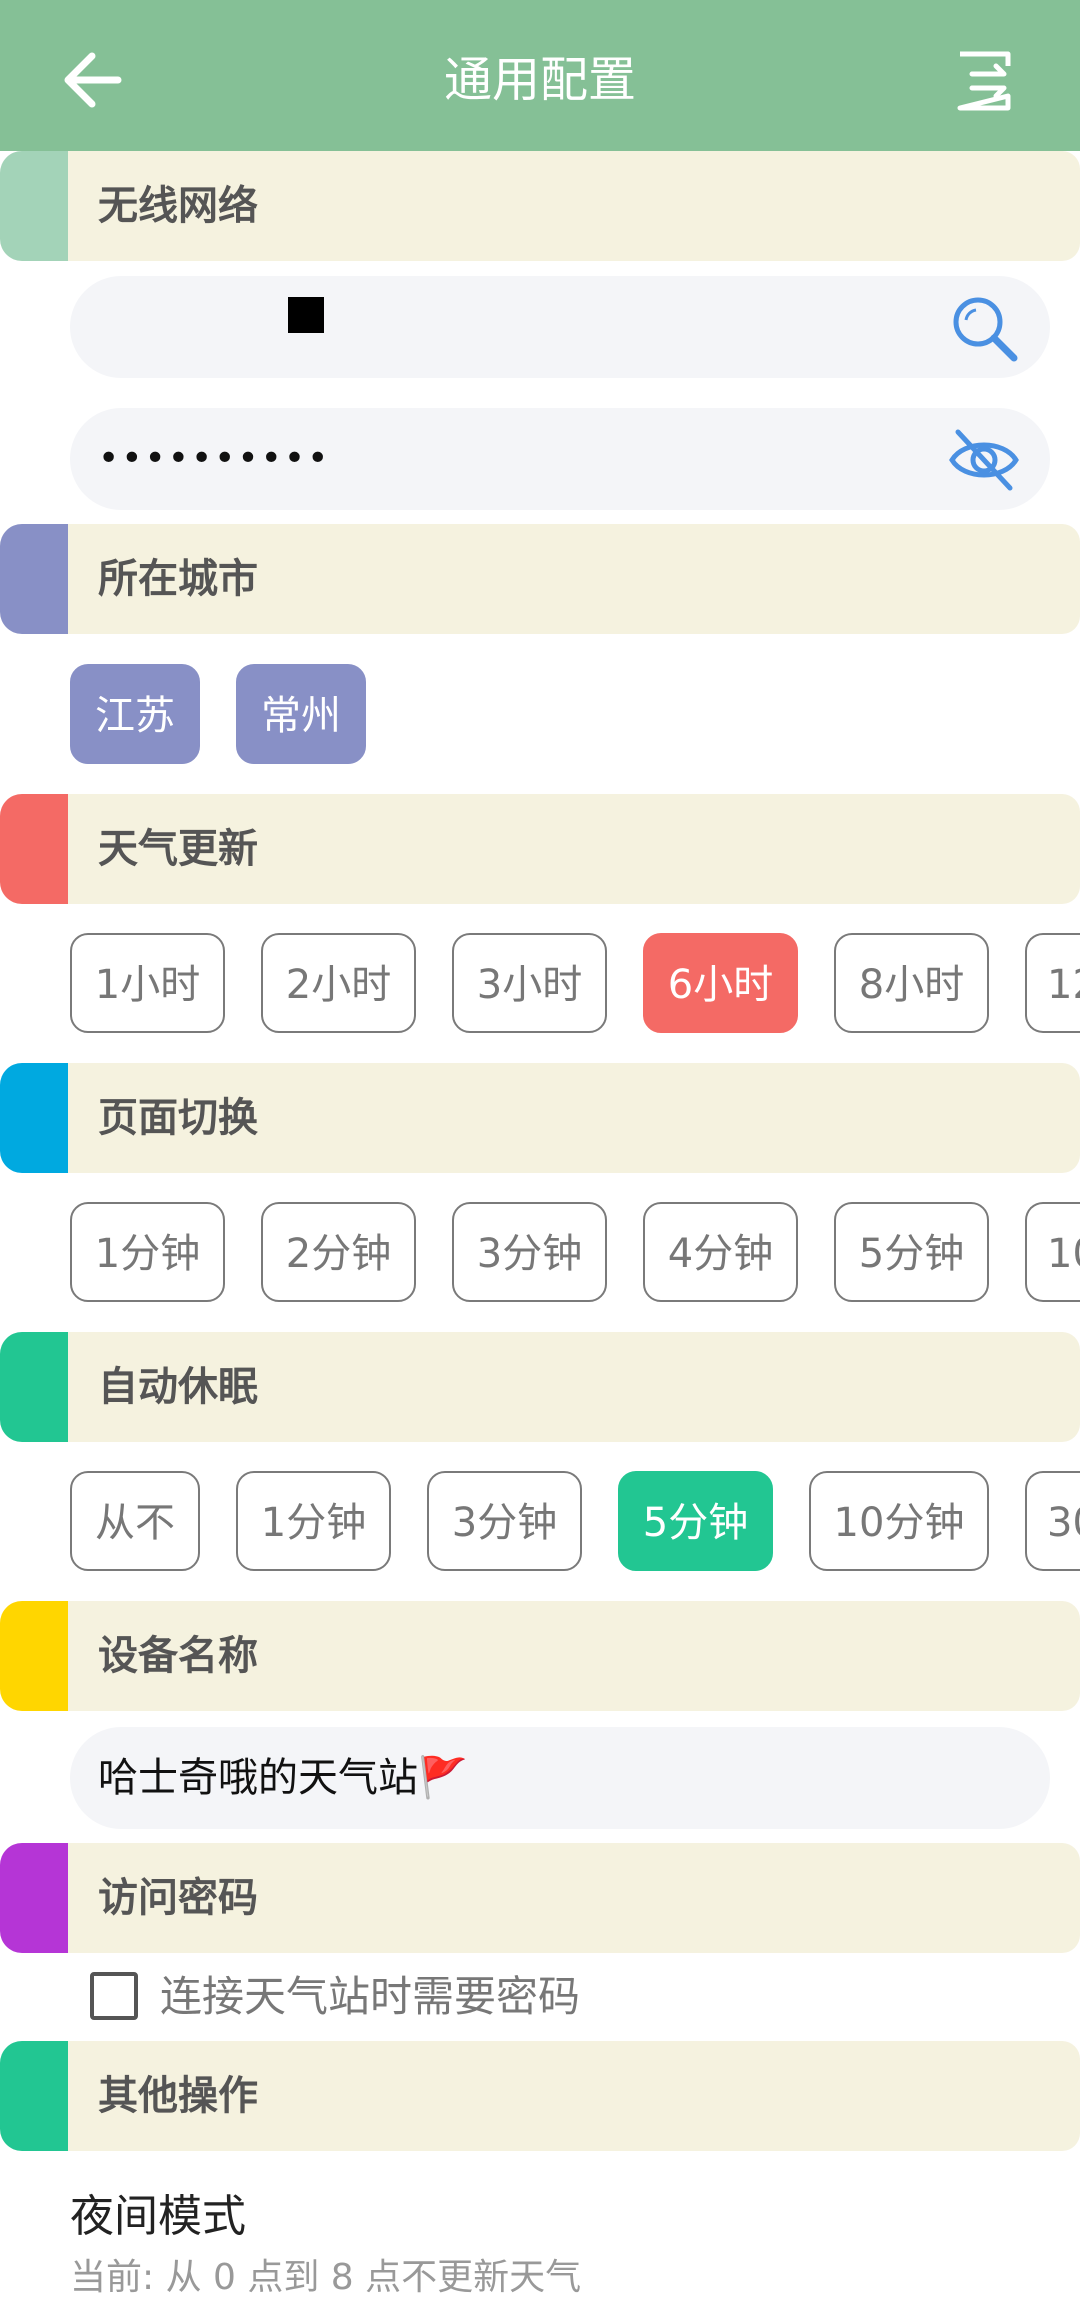 Image resolution: width=1080 pixels, height=2300 pixels. What do you see at coordinates (540, 1118) in the screenshot?
I see `section-page-switch: 页面切换` at bounding box center [540, 1118].